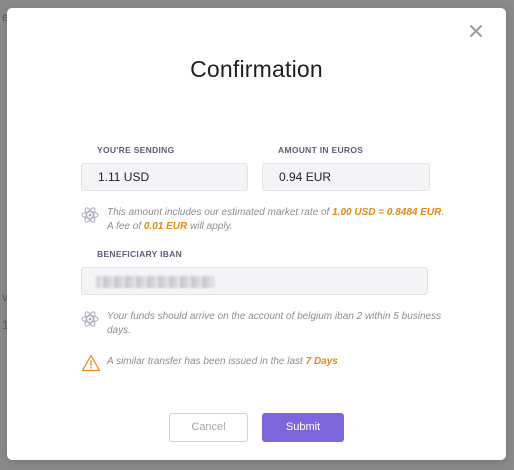  I want to click on close-button, so click(478, 33).